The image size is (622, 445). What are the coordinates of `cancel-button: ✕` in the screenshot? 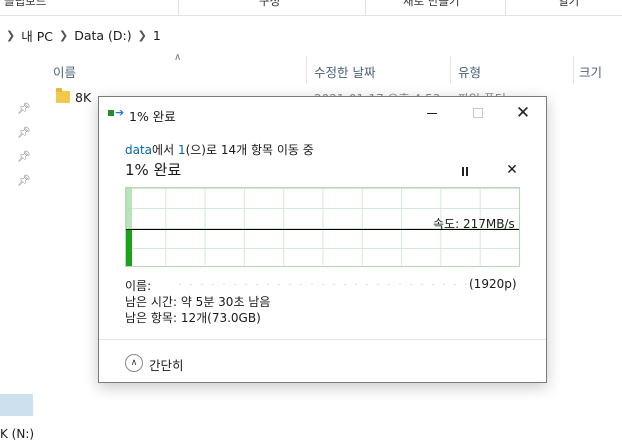 It's located at (512, 170).